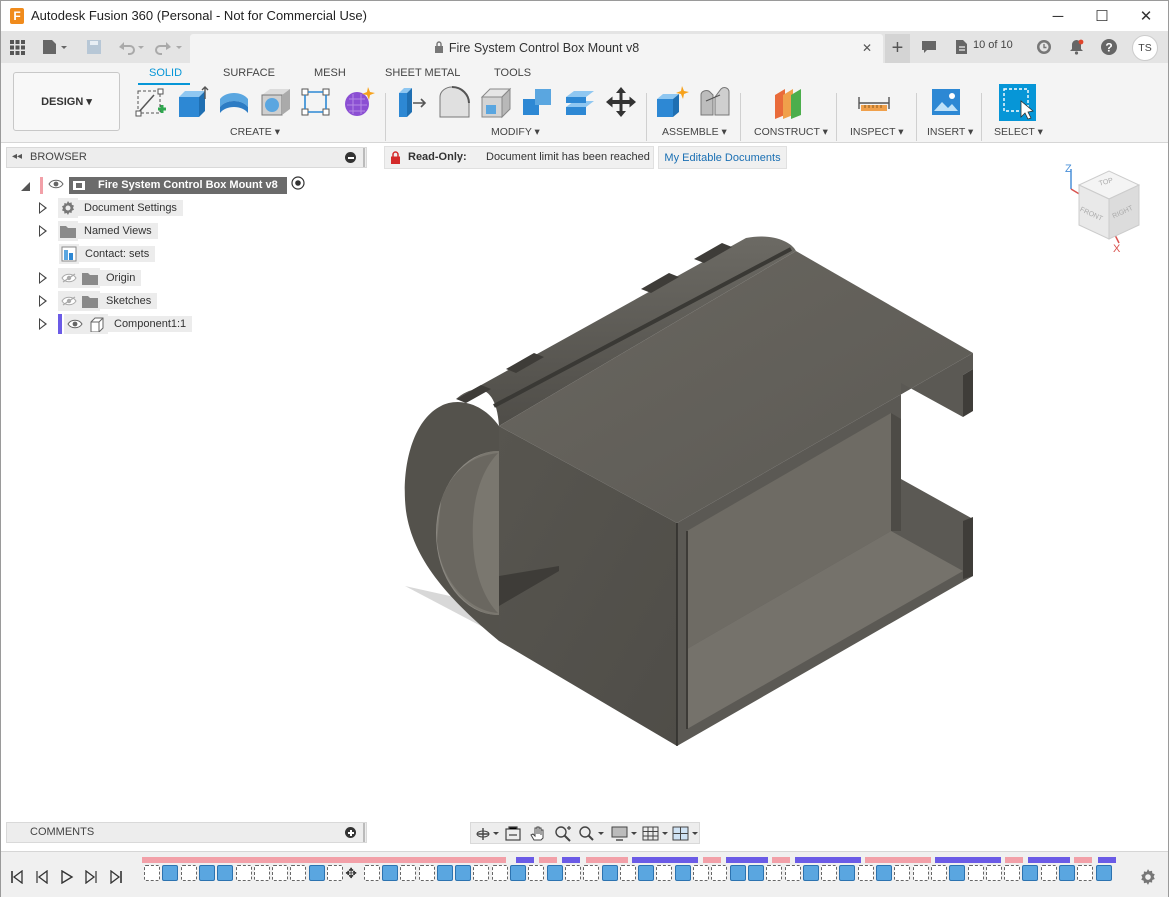  I want to click on inspect-group-label: INSPECT ▾, so click(877, 132).